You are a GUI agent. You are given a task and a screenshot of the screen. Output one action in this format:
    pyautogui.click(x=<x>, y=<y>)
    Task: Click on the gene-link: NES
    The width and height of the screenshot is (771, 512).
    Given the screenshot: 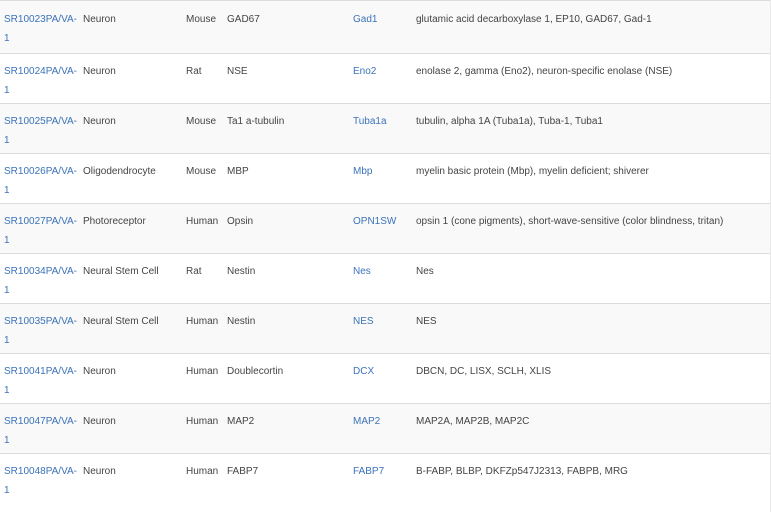 What is the action you would take?
    pyautogui.click(x=363, y=321)
    